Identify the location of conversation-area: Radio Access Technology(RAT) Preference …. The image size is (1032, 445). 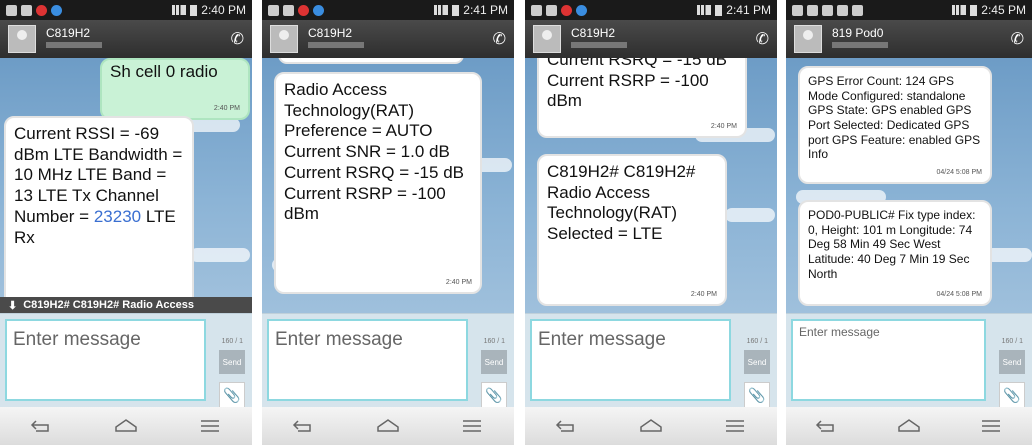
(388, 185).